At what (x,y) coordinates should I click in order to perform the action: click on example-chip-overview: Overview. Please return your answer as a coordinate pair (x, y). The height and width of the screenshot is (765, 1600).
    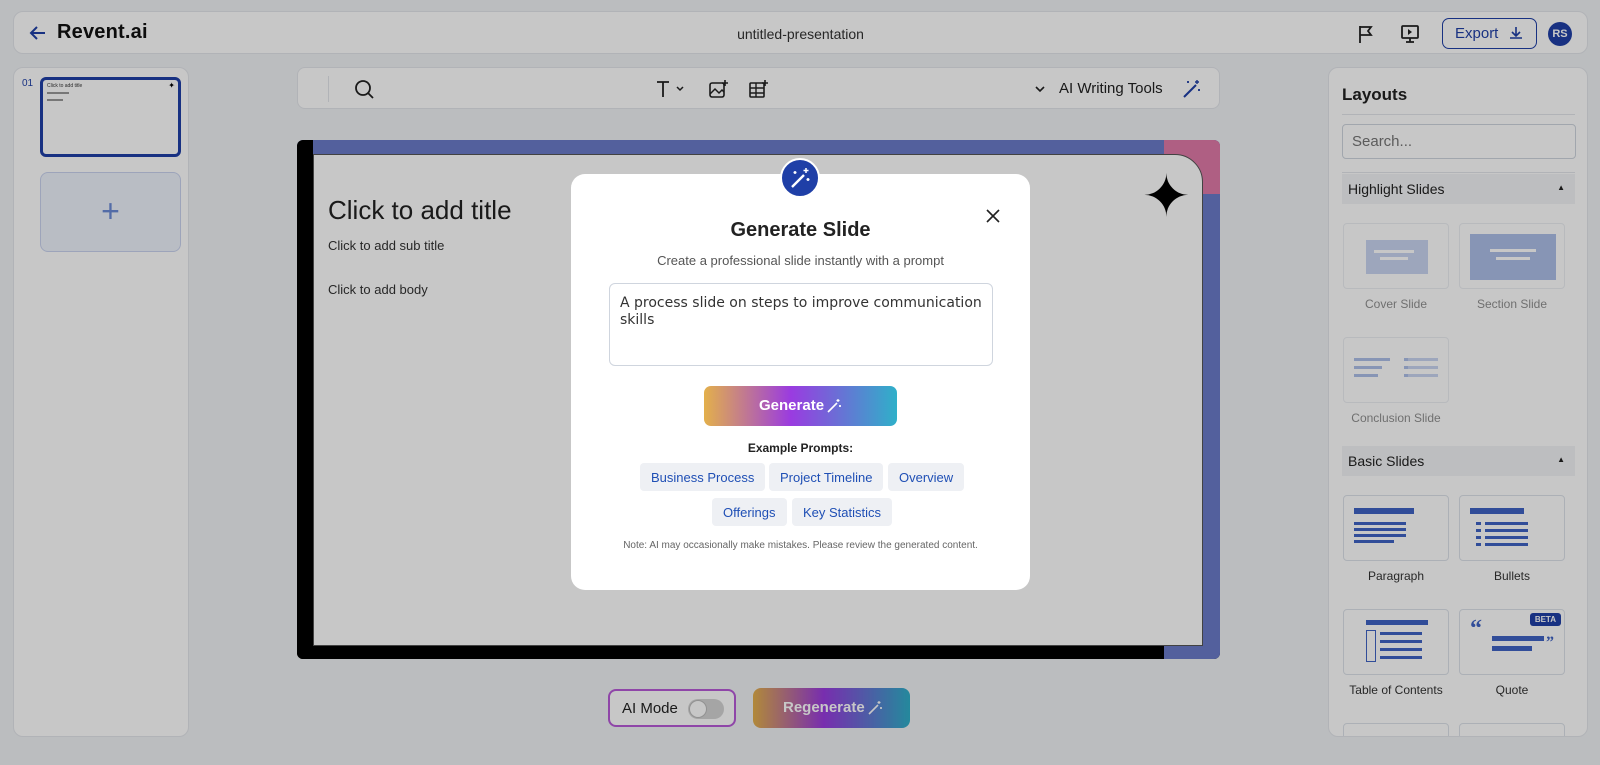
    Looking at the image, I should click on (926, 477).